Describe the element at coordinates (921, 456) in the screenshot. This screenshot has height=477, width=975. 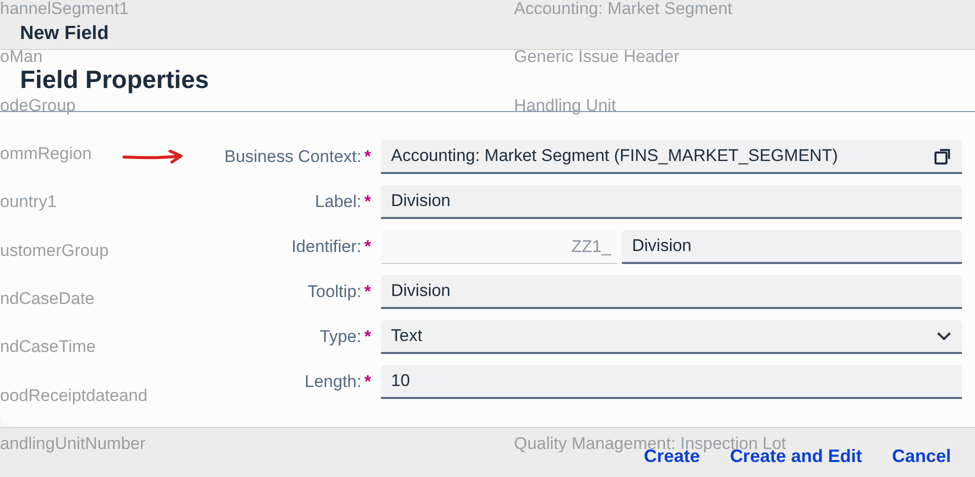
I see `footer-button: Cancel` at that location.